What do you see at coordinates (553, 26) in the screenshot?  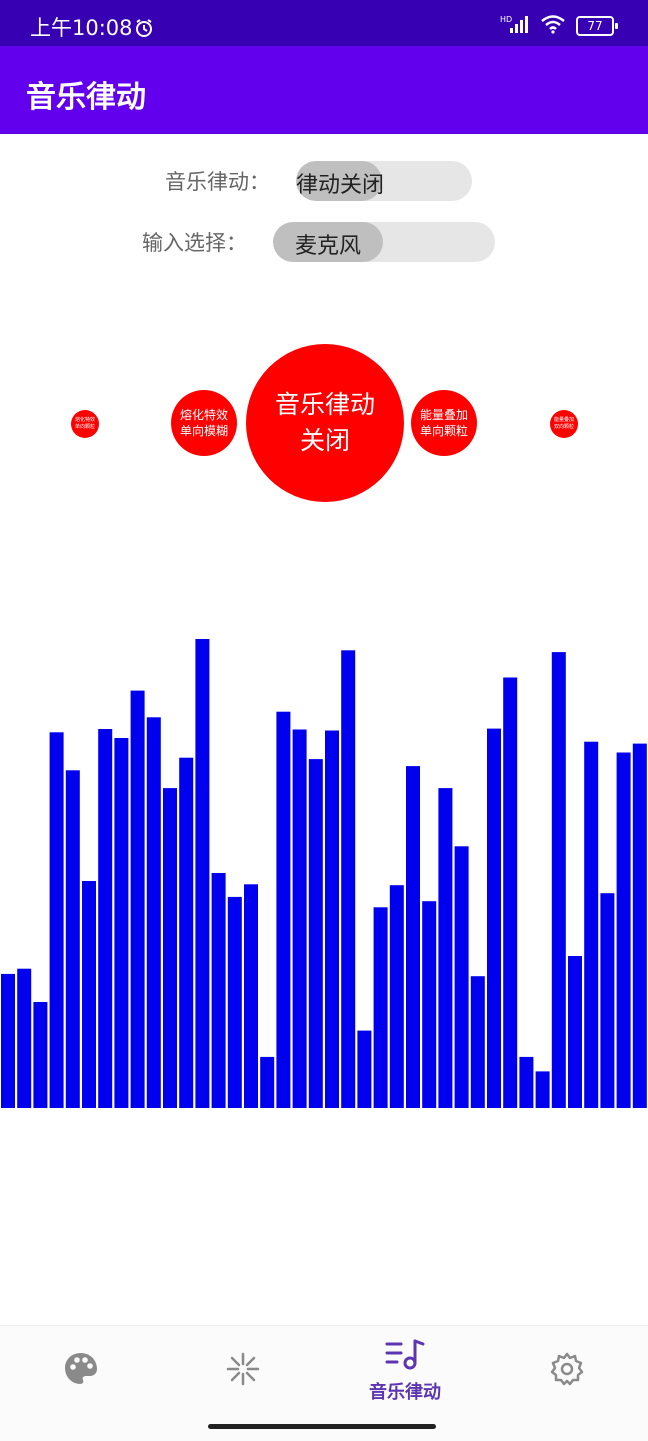 I see `wifi-icon` at bounding box center [553, 26].